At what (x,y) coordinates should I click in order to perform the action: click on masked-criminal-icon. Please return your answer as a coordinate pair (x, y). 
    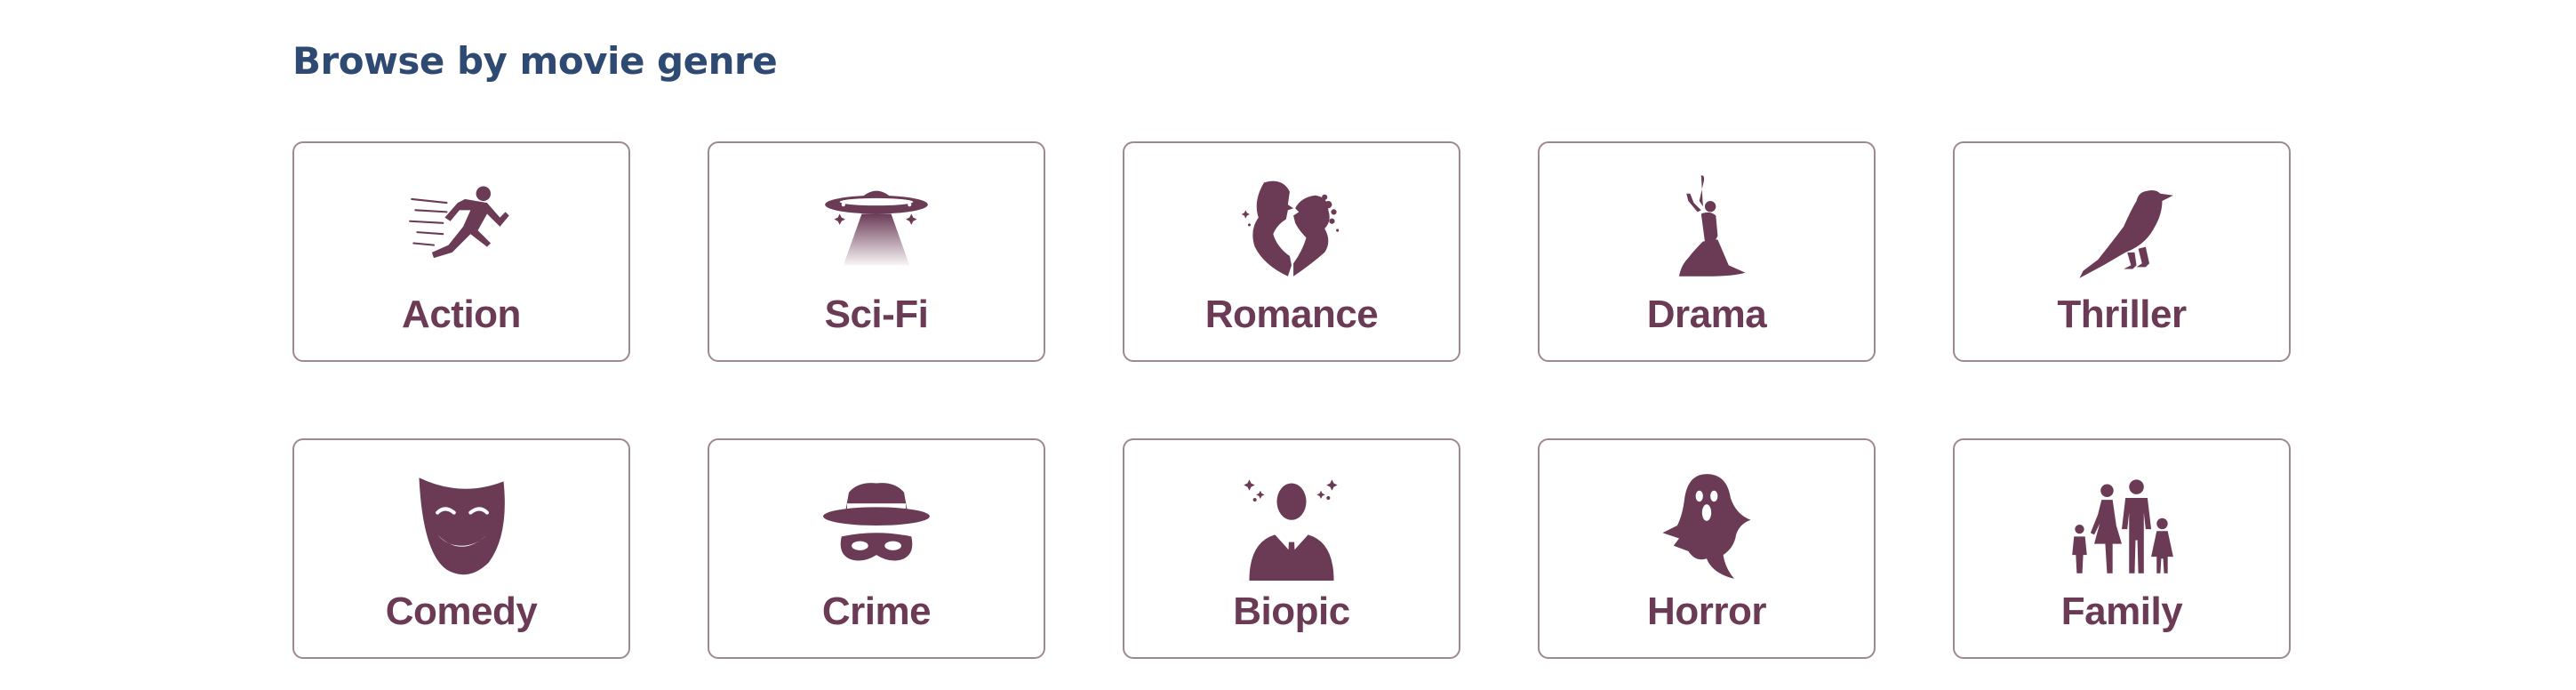
    Looking at the image, I should click on (876, 525).